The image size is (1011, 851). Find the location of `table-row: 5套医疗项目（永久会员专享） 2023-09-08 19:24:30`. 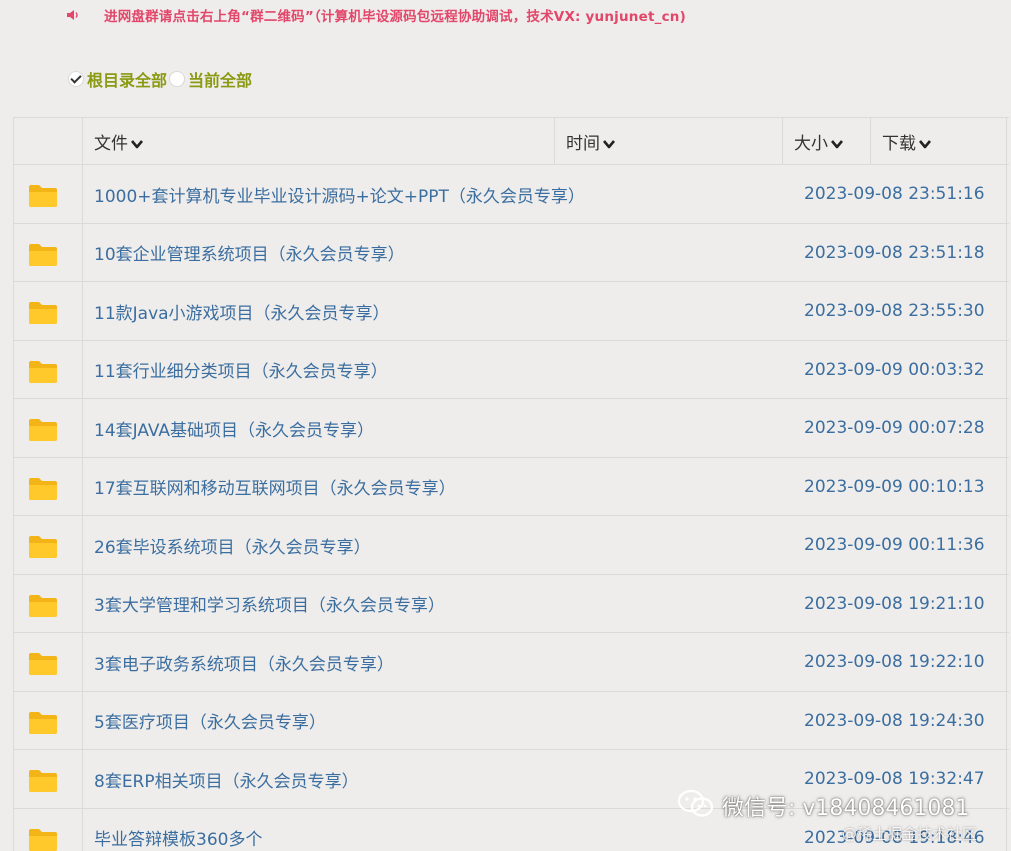

table-row: 5套医疗项目（永久会员专享） 2023-09-08 19:24:30 is located at coordinates (511, 721).